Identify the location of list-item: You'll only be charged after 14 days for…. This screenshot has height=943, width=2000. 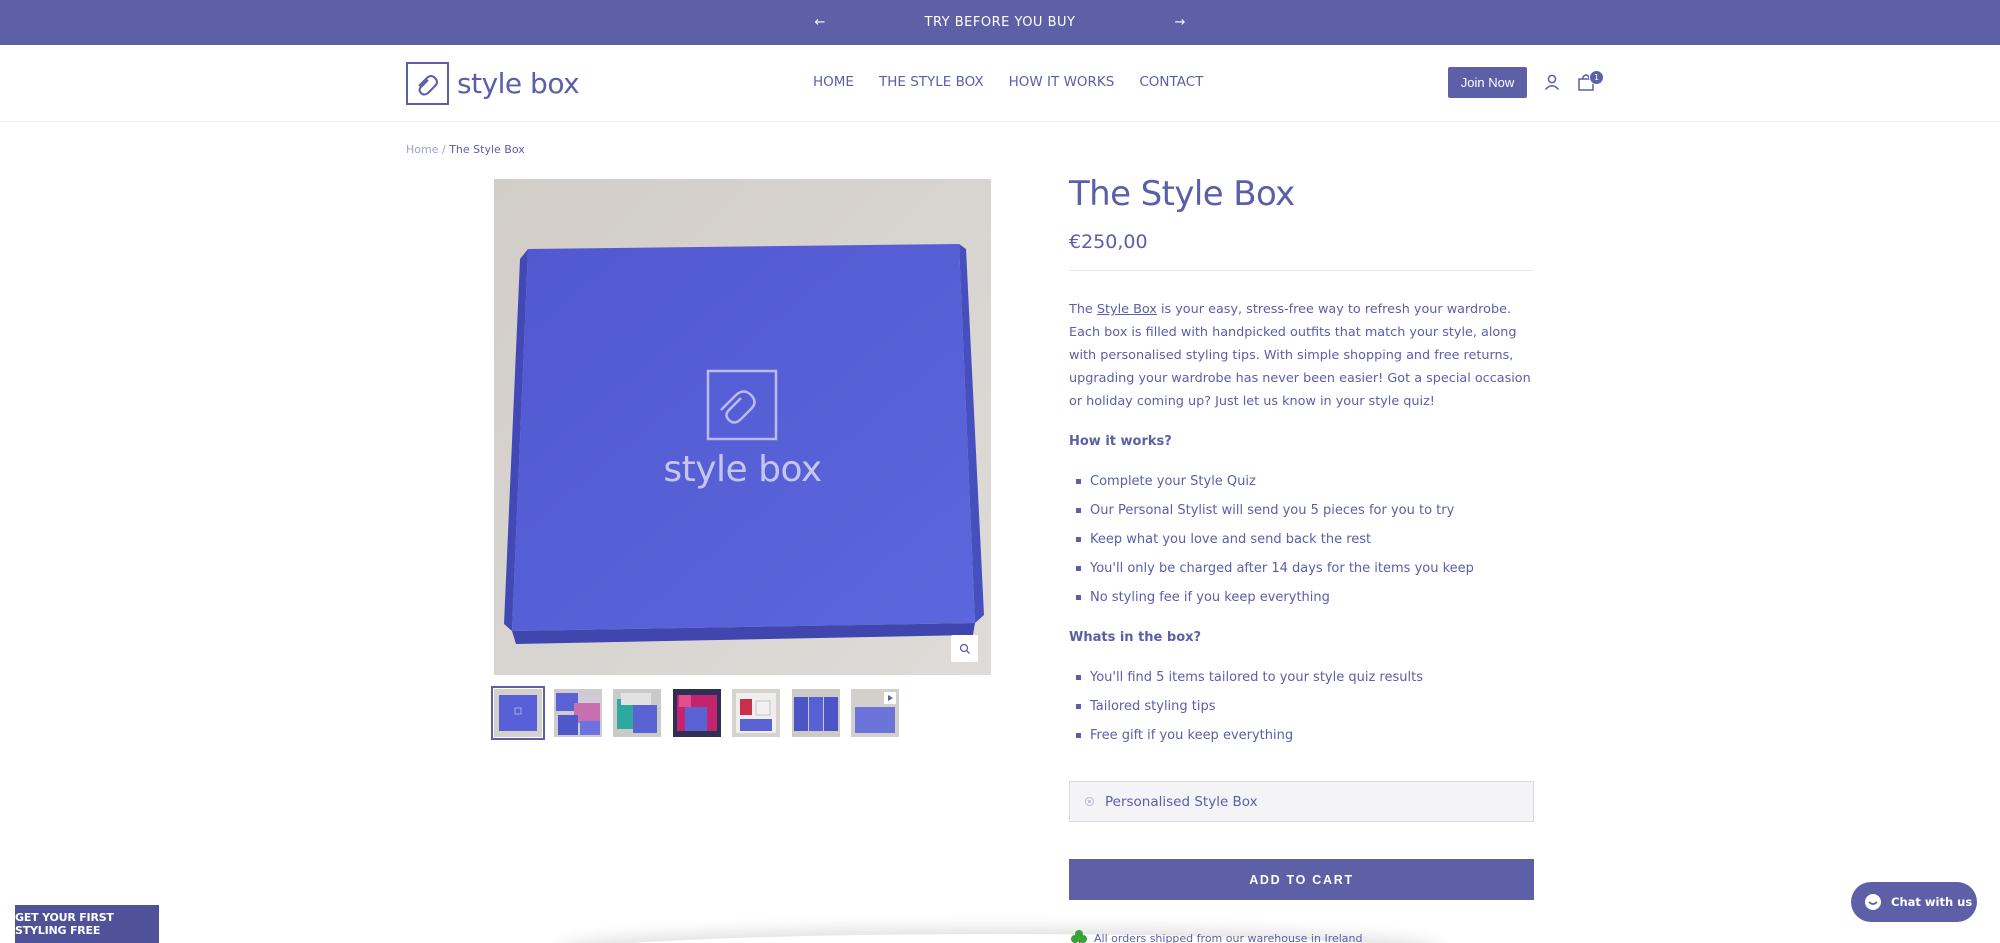
(1271, 568).